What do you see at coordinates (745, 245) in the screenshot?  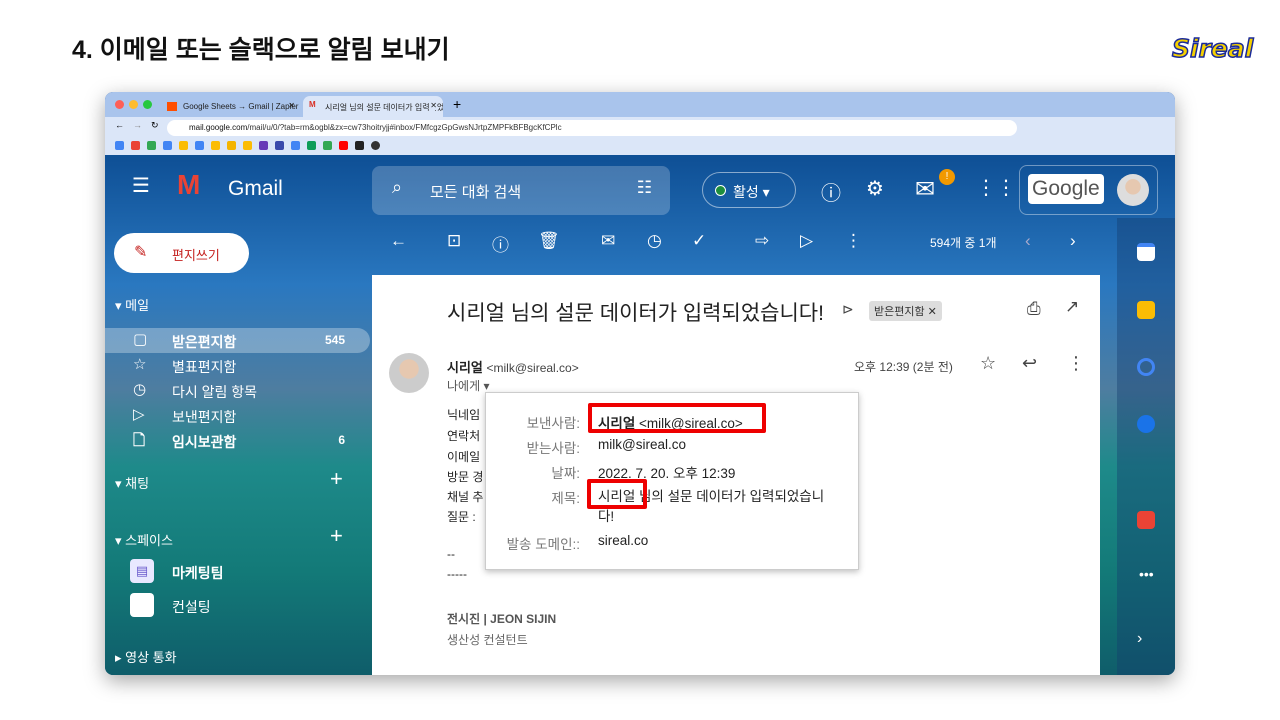 I see `message-toolbar: ← ⊡ ⓘ 🗑 ✉ ◷ ✓ ⇨ ▷ ⋮ 594개 중 1개 ‹ ›` at bounding box center [745, 245].